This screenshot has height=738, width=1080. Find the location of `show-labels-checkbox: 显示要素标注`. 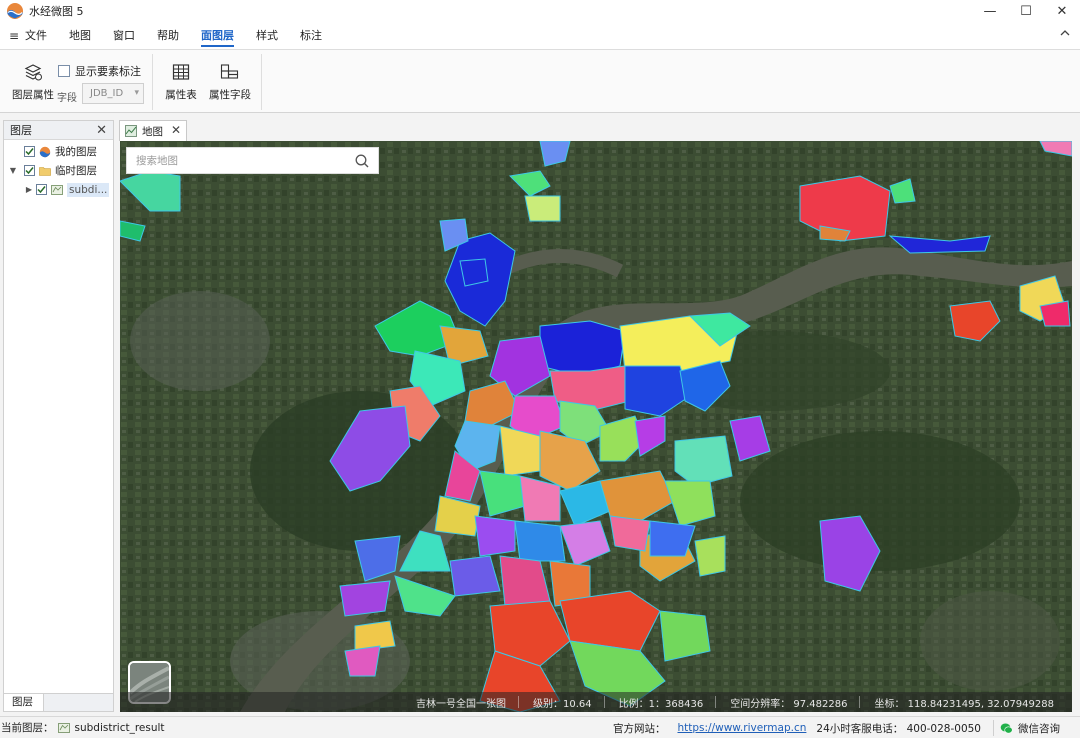

show-labels-checkbox: 显示要素标注 is located at coordinates (99, 71).